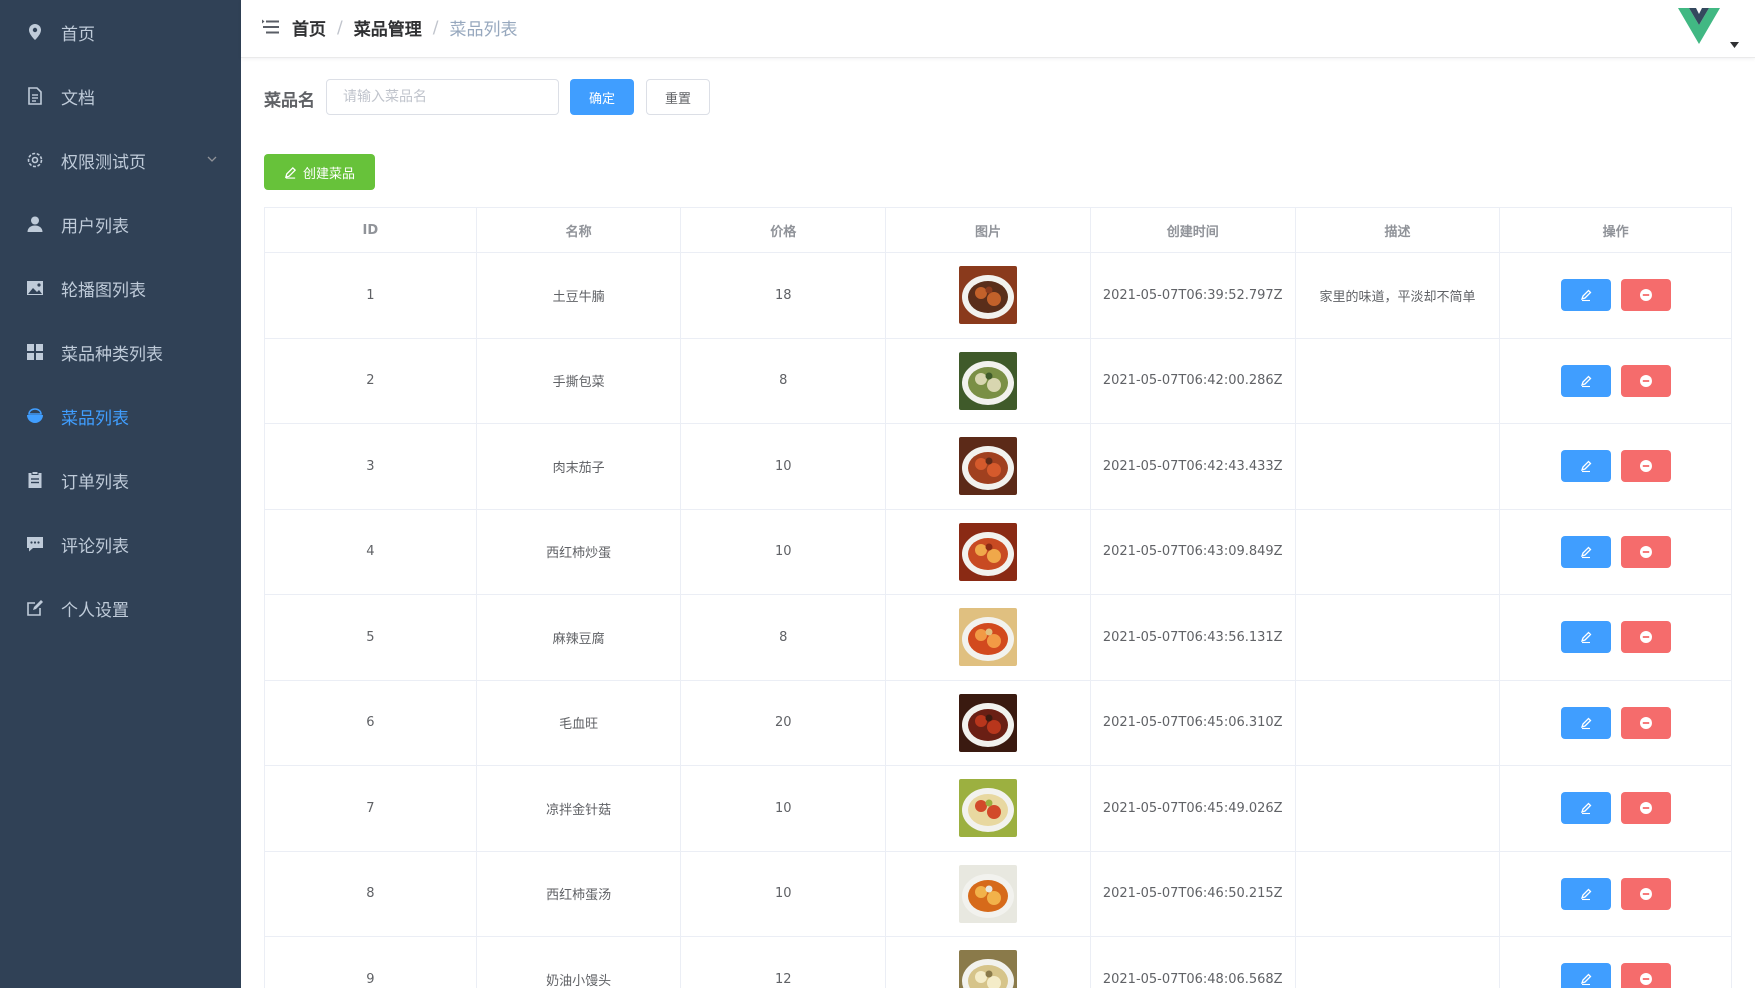  Describe the element at coordinates (1699, 26) in the screenshot. I see `avatar` at that location.